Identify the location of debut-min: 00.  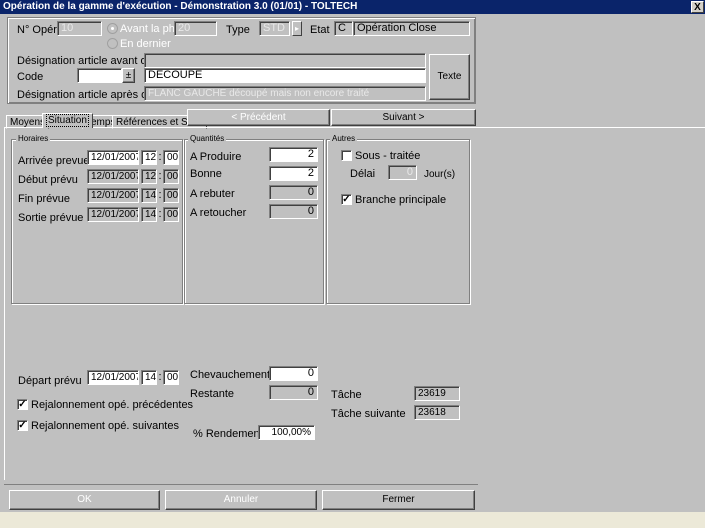
(171, 176).